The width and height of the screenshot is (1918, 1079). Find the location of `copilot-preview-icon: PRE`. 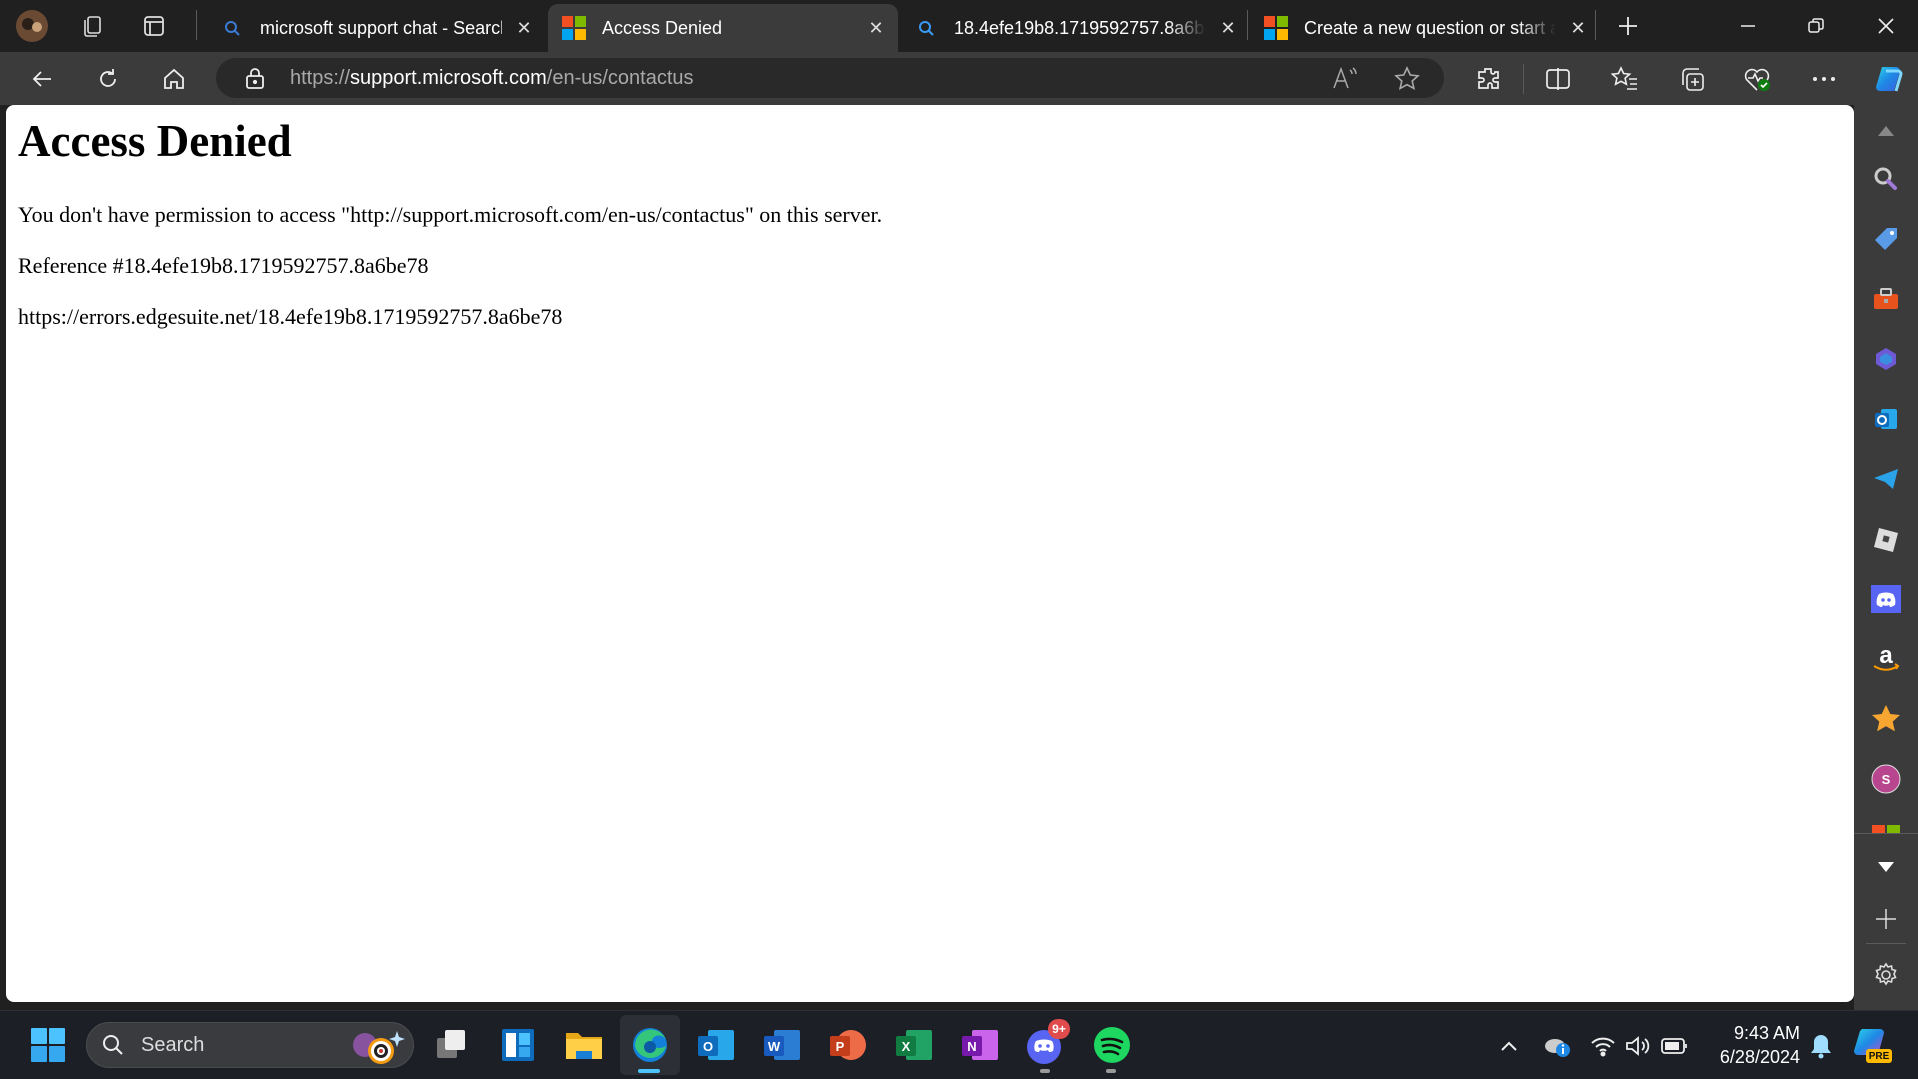

copilot-preview-icon: PRE is located at coordinates (1872, 1045).